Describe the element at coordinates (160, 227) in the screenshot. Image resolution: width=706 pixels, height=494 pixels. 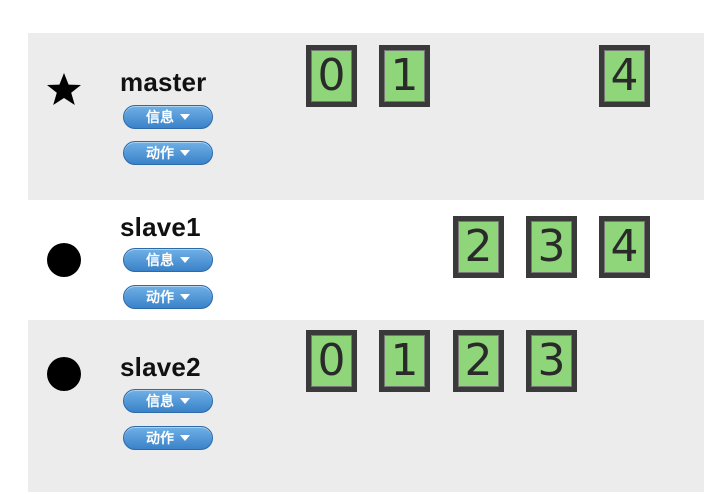
I see `node-name: slave1` at that location.